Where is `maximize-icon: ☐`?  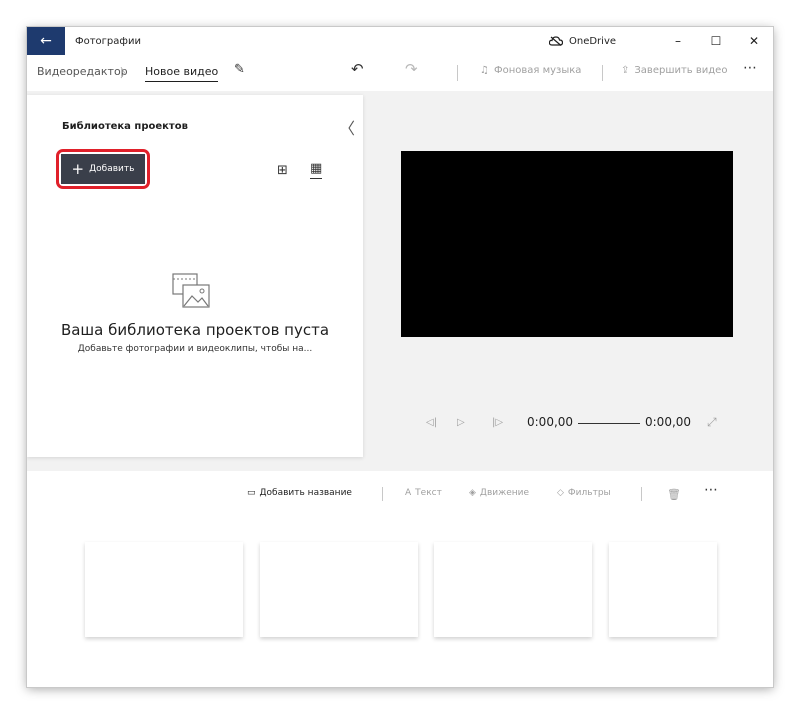 maximize-icon: ☐ is located at coordinates (716, 41).